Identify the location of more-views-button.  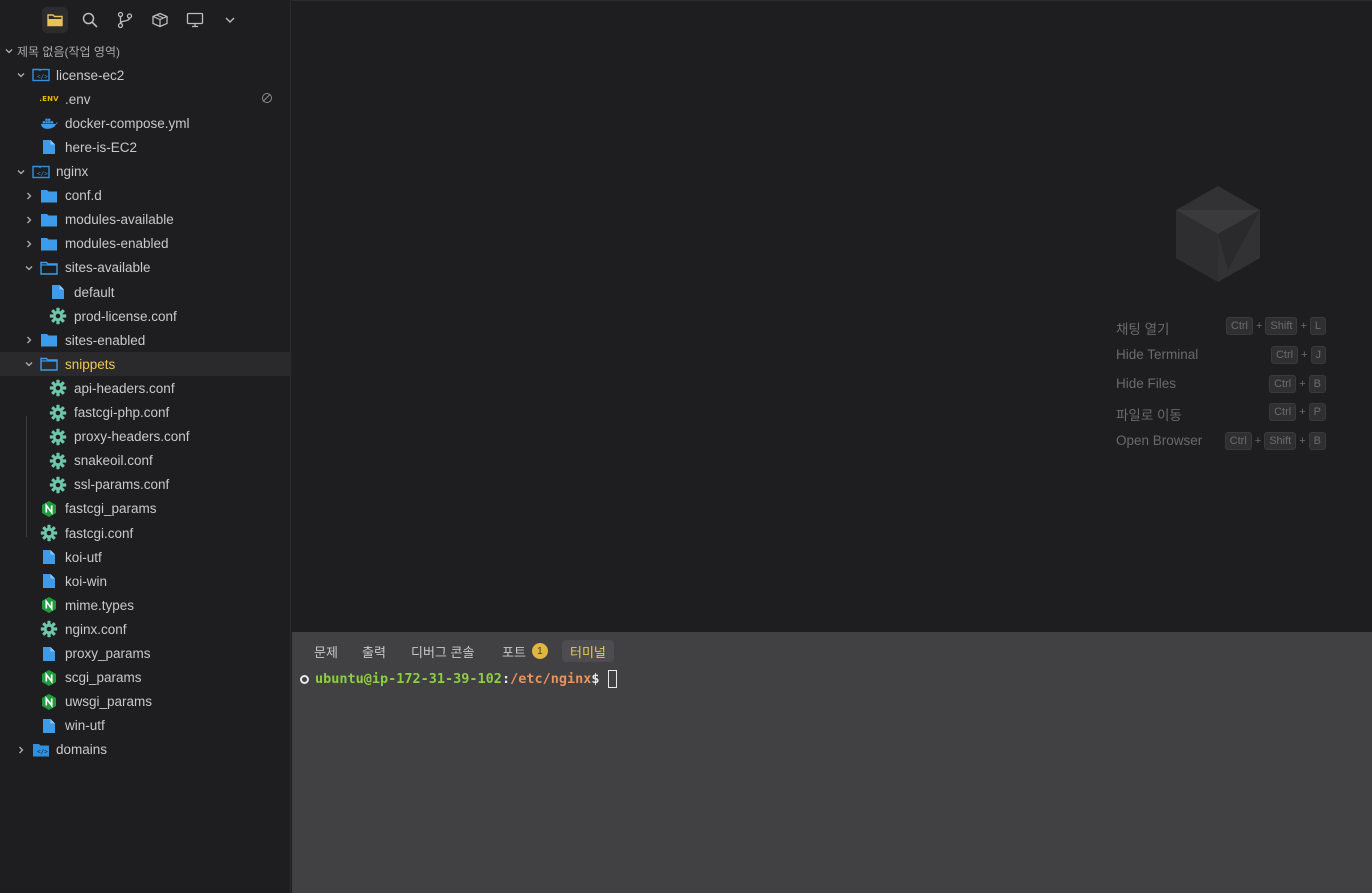
(230, 20).